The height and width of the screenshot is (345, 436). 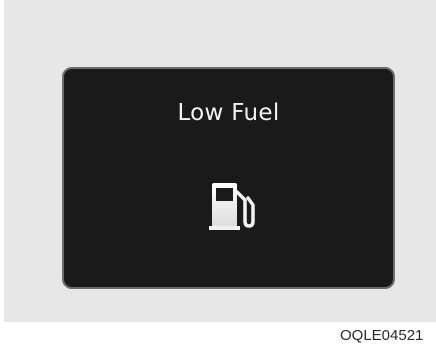 What do you see at coordinates (232, 206) in the screenshot?
I see `fuel-pump-icon` at bounding box center [232, 206].